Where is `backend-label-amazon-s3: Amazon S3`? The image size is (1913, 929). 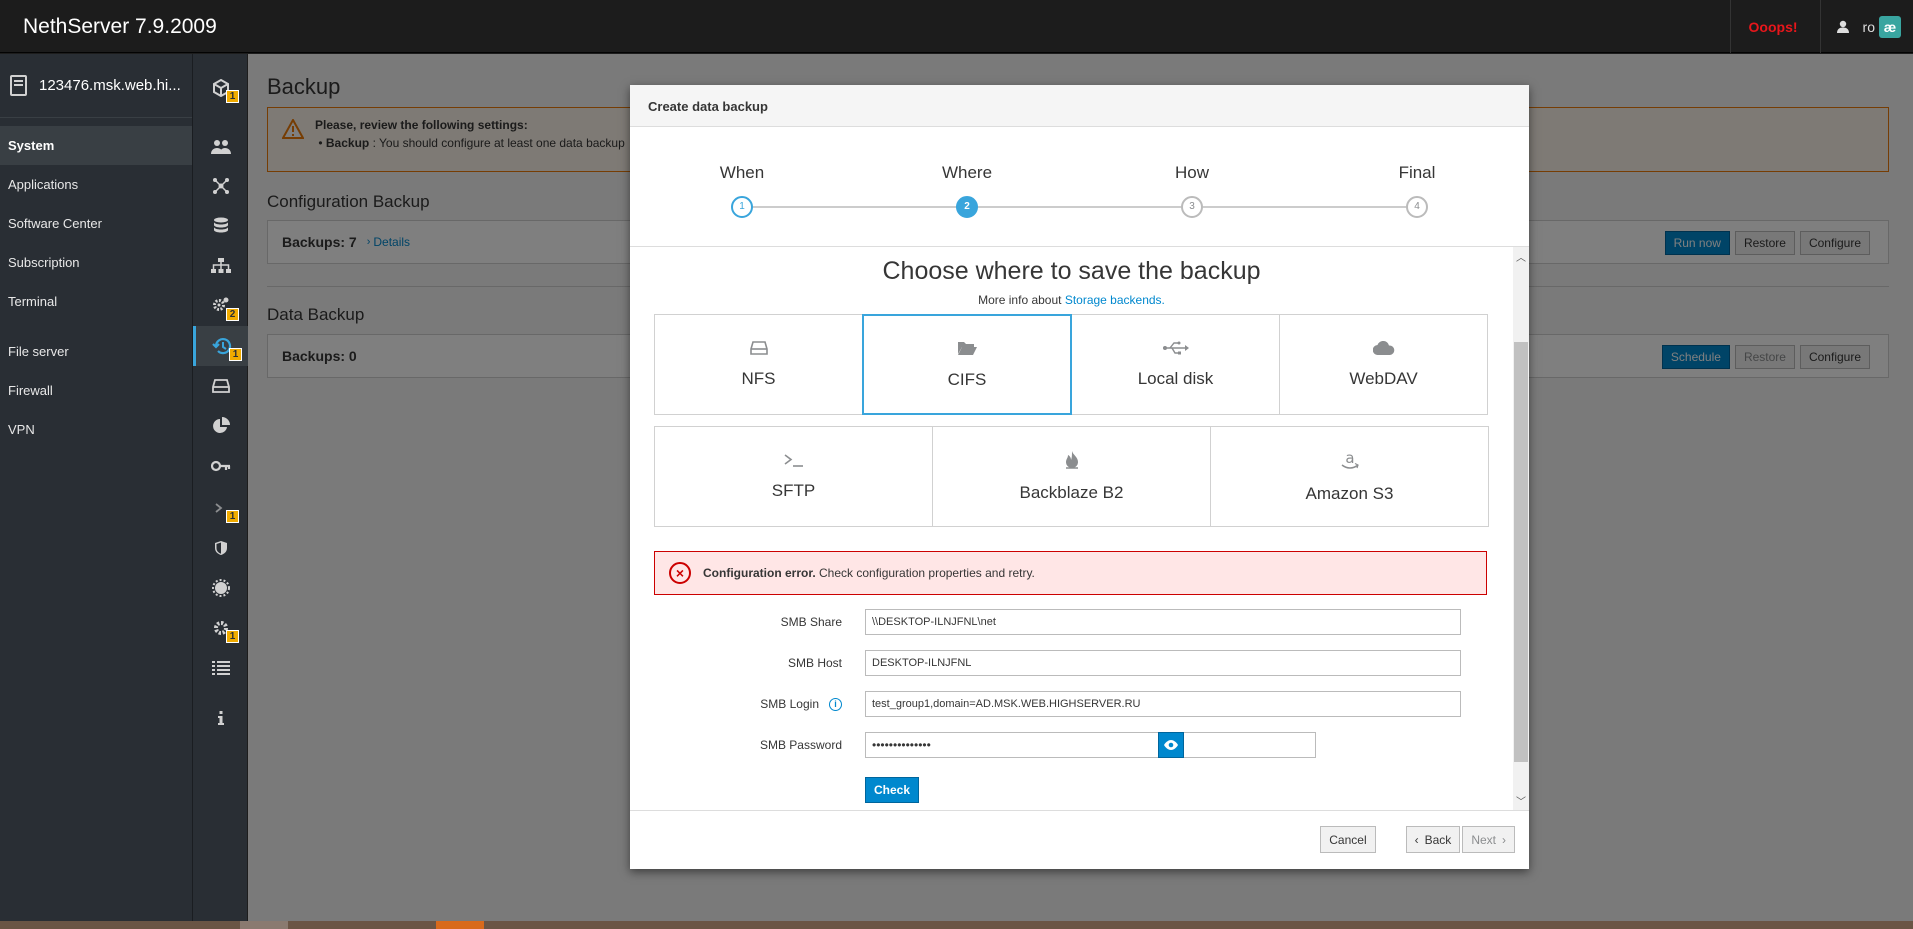 backend-label-amazon-s3: Amazon S3 is located at coordinates (1349, 493).